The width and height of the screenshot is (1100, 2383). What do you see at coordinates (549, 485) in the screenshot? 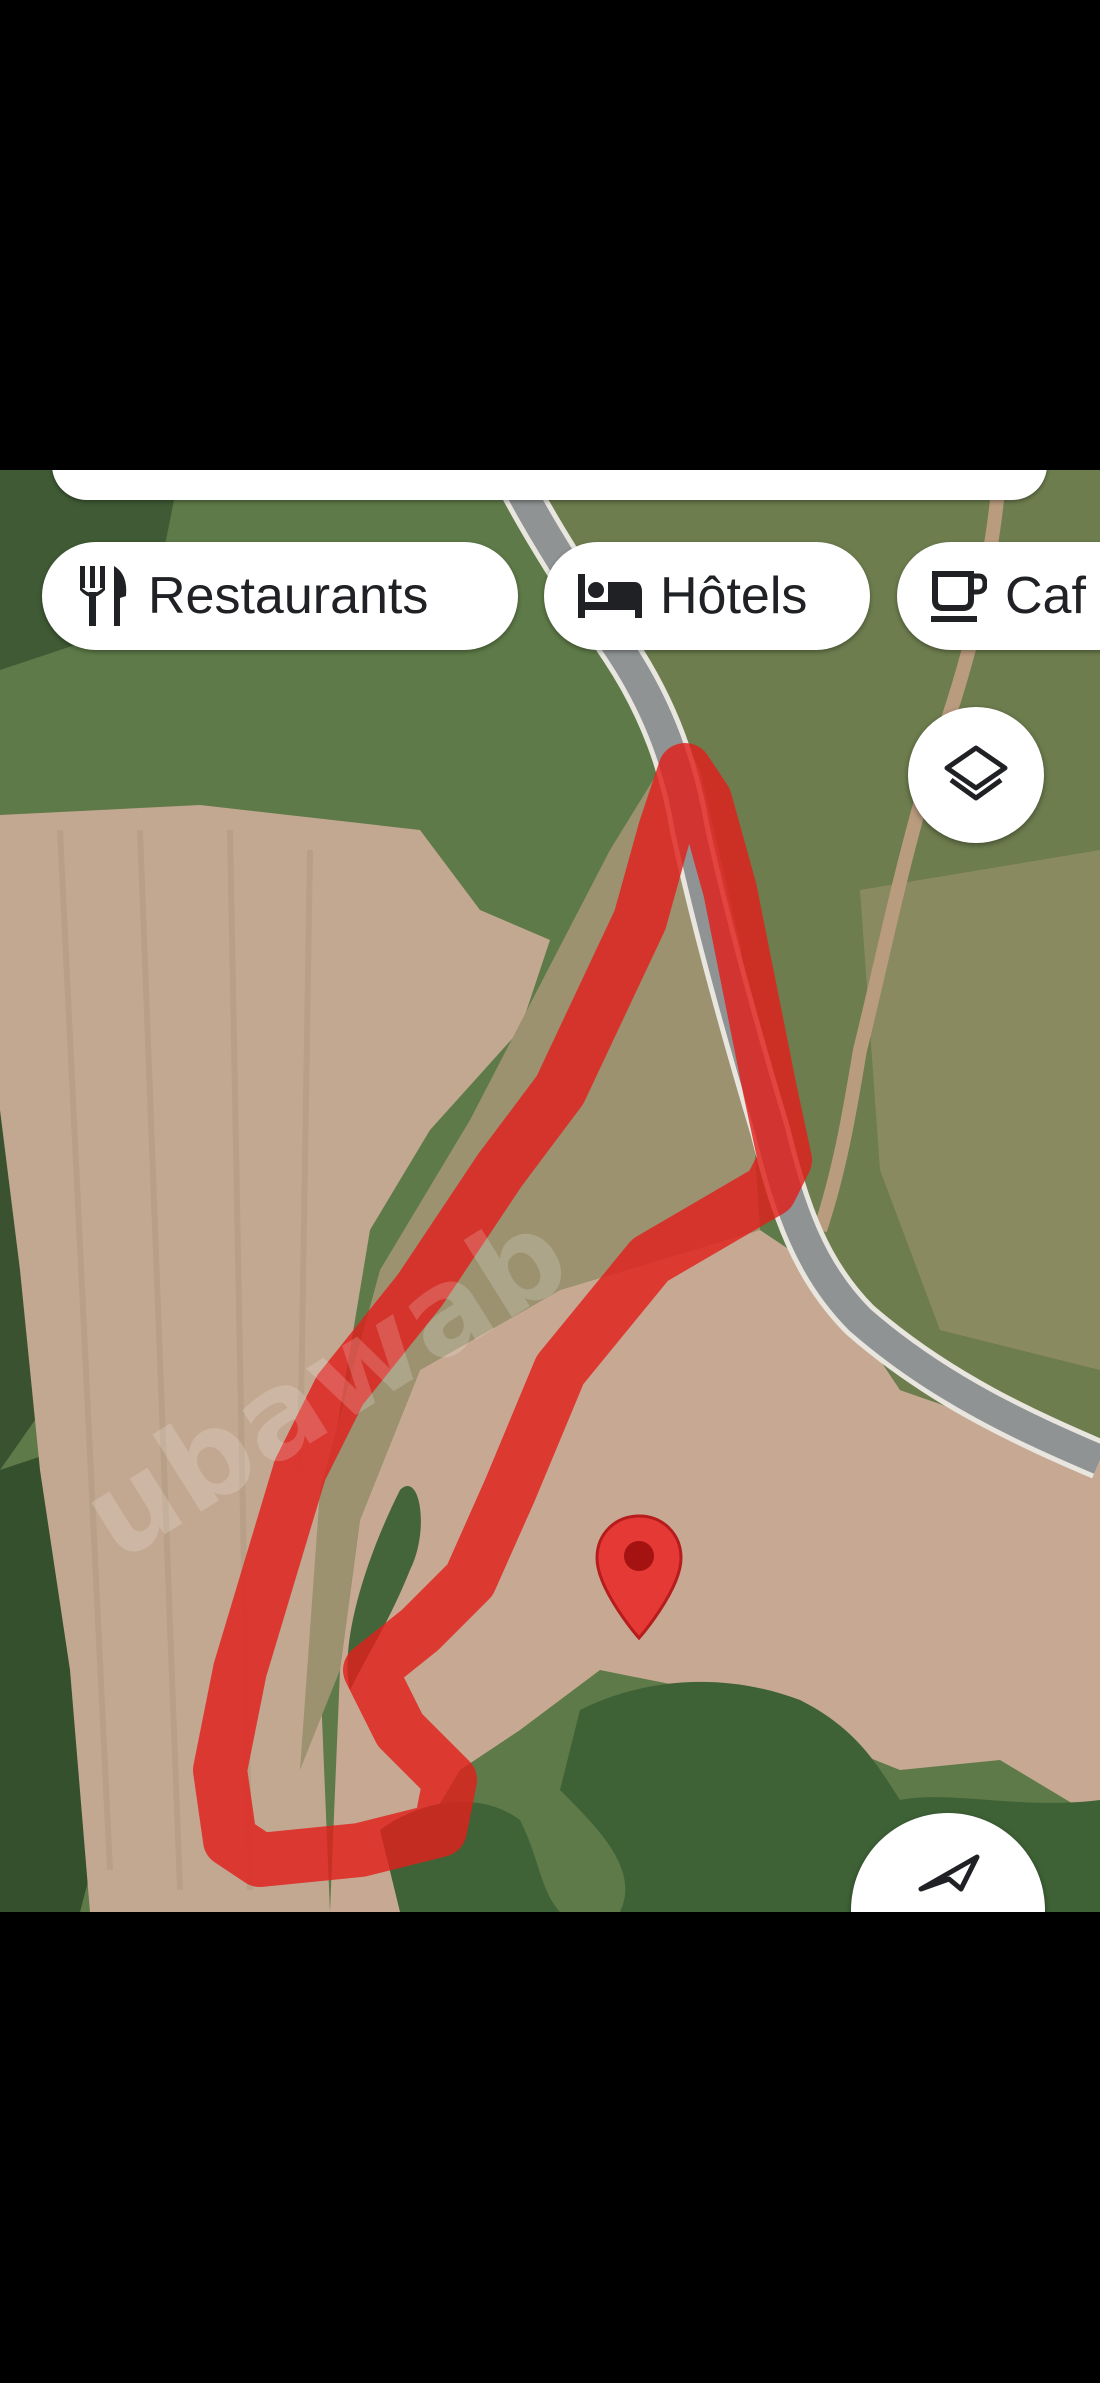
I see `search-bar` at bounding box center [549, 485].